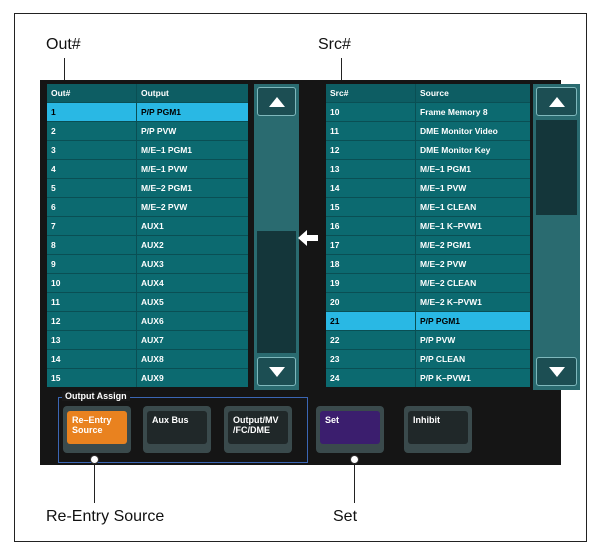 The image size is (601, 555). I want to click on inhibit-button: Inhibit, so click(438, 429).